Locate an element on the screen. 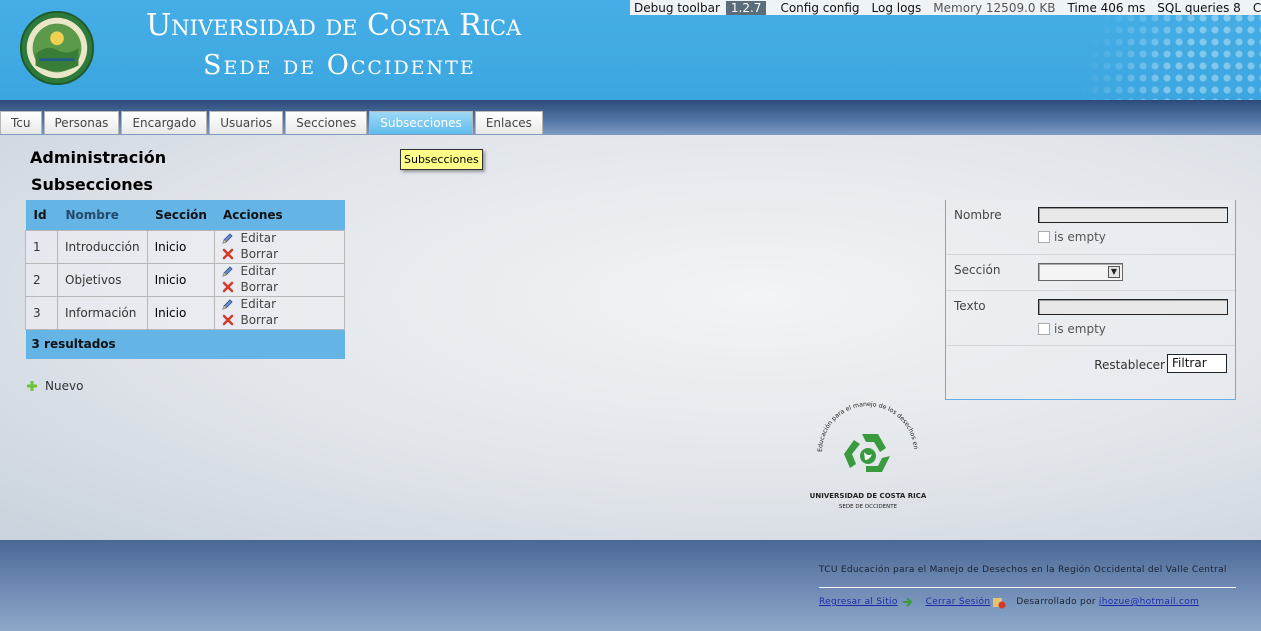 This screenshot has width=1261, height=631. column-header-acciones: Acciones is located at coordinates (279, 215).